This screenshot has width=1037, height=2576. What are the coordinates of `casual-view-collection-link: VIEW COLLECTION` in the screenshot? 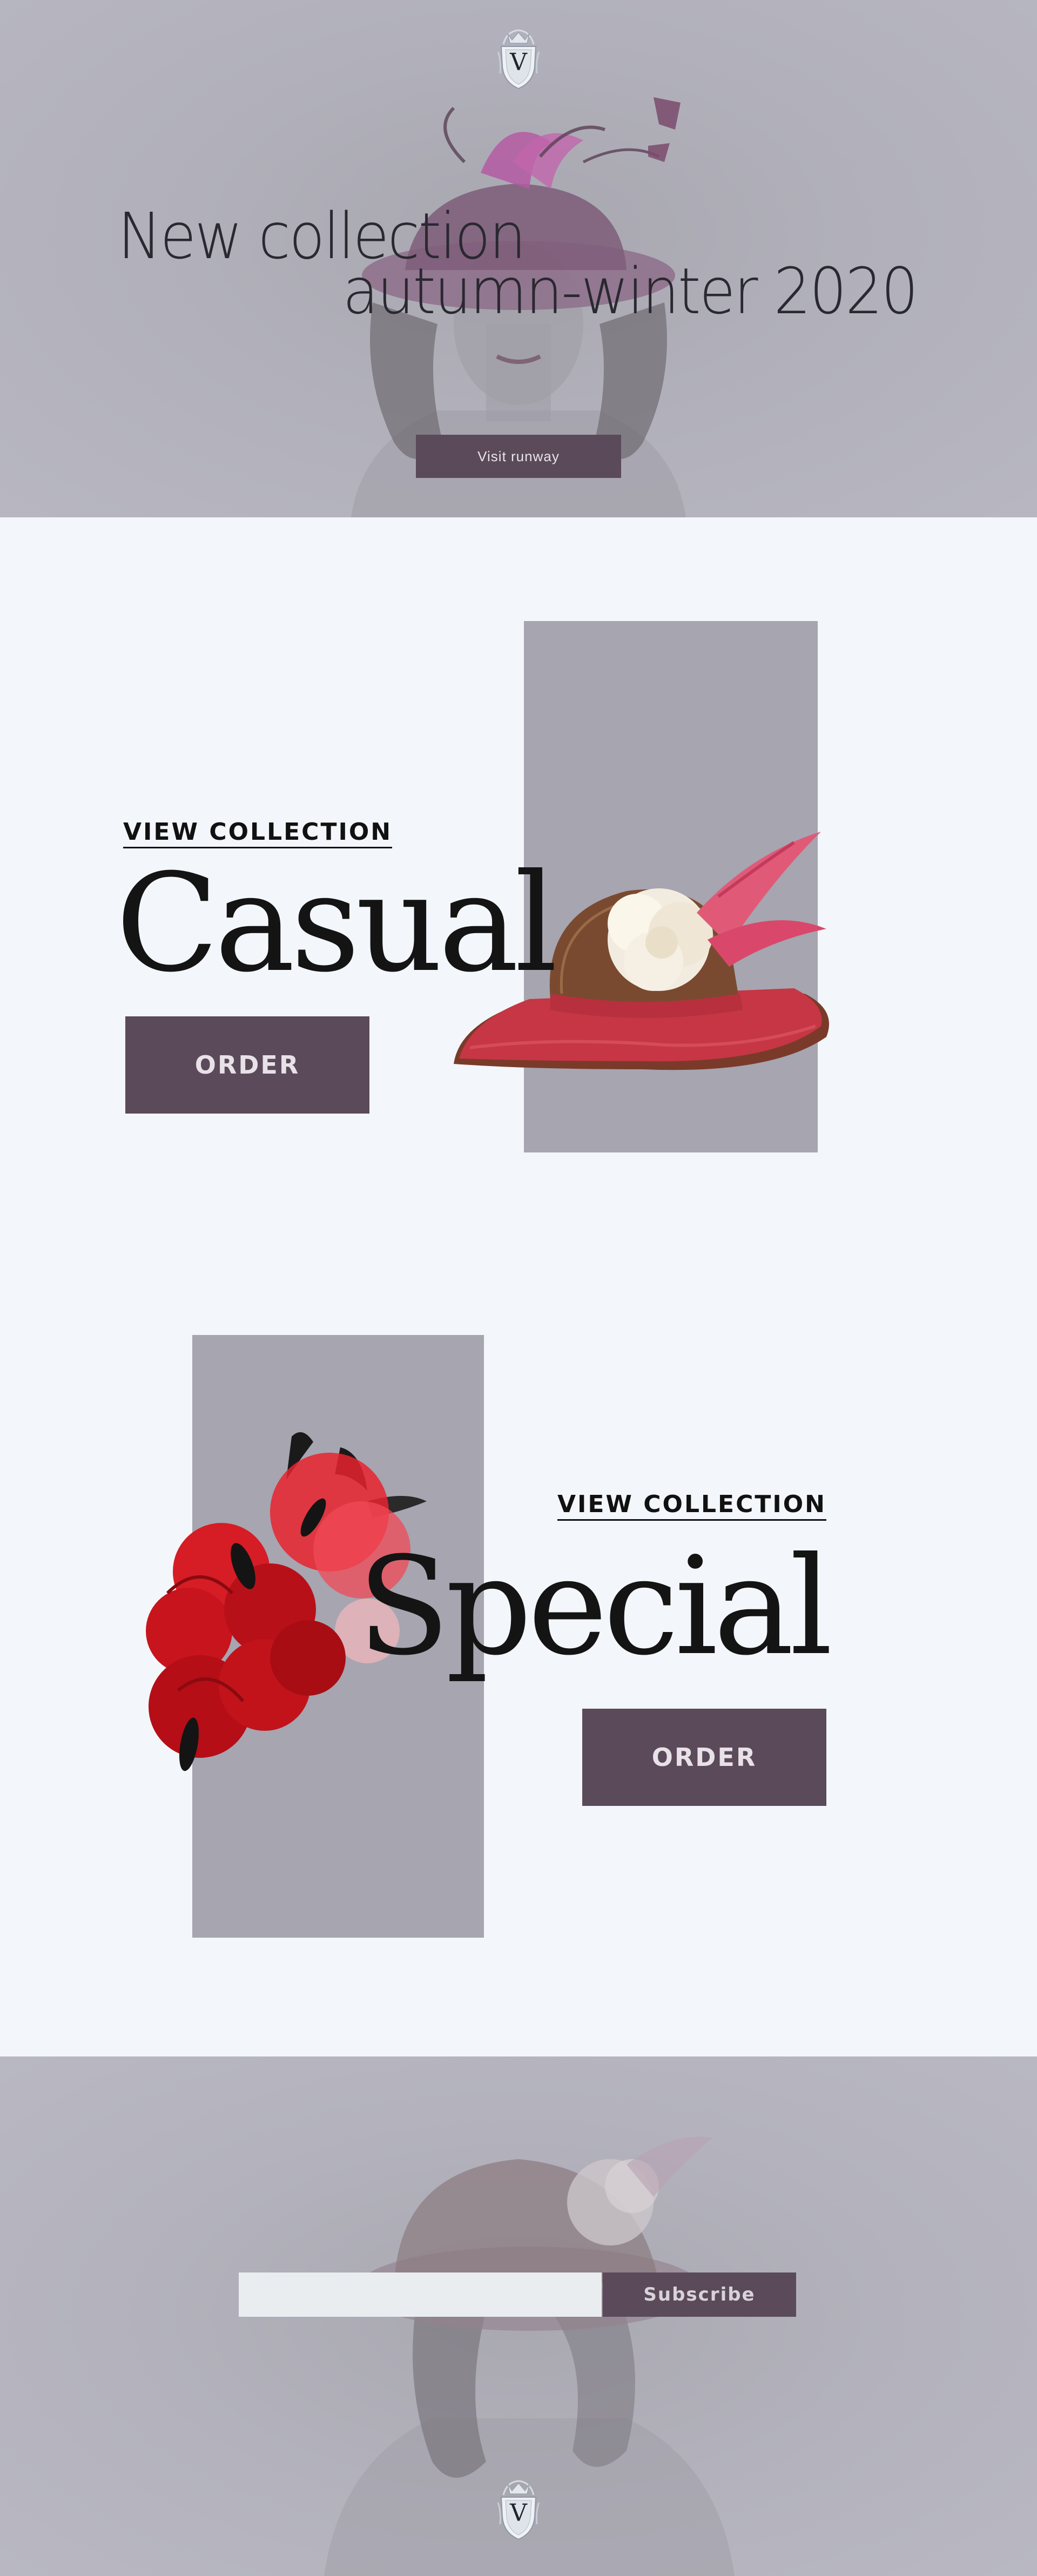 It's located at (258, 833).